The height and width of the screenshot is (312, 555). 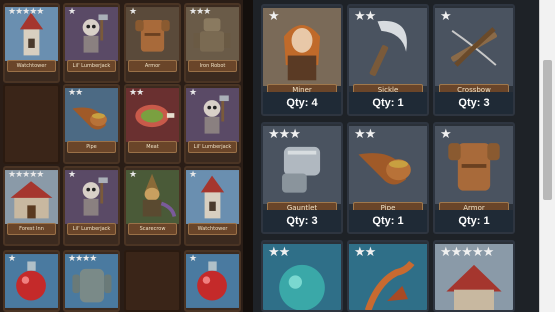 I want to click on collection-card-gauntlet: ★★★ Gauntlet Qty: 3, so click(x=302, y=178).